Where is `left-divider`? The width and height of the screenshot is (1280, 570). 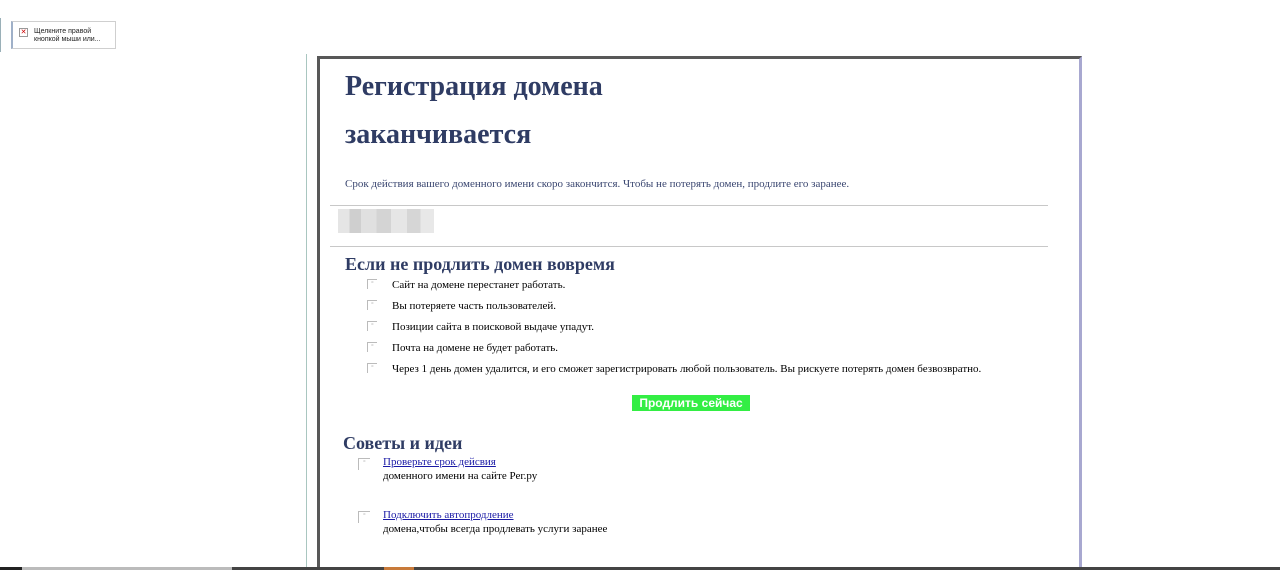 left-divider is located at coordinates (0, 35).